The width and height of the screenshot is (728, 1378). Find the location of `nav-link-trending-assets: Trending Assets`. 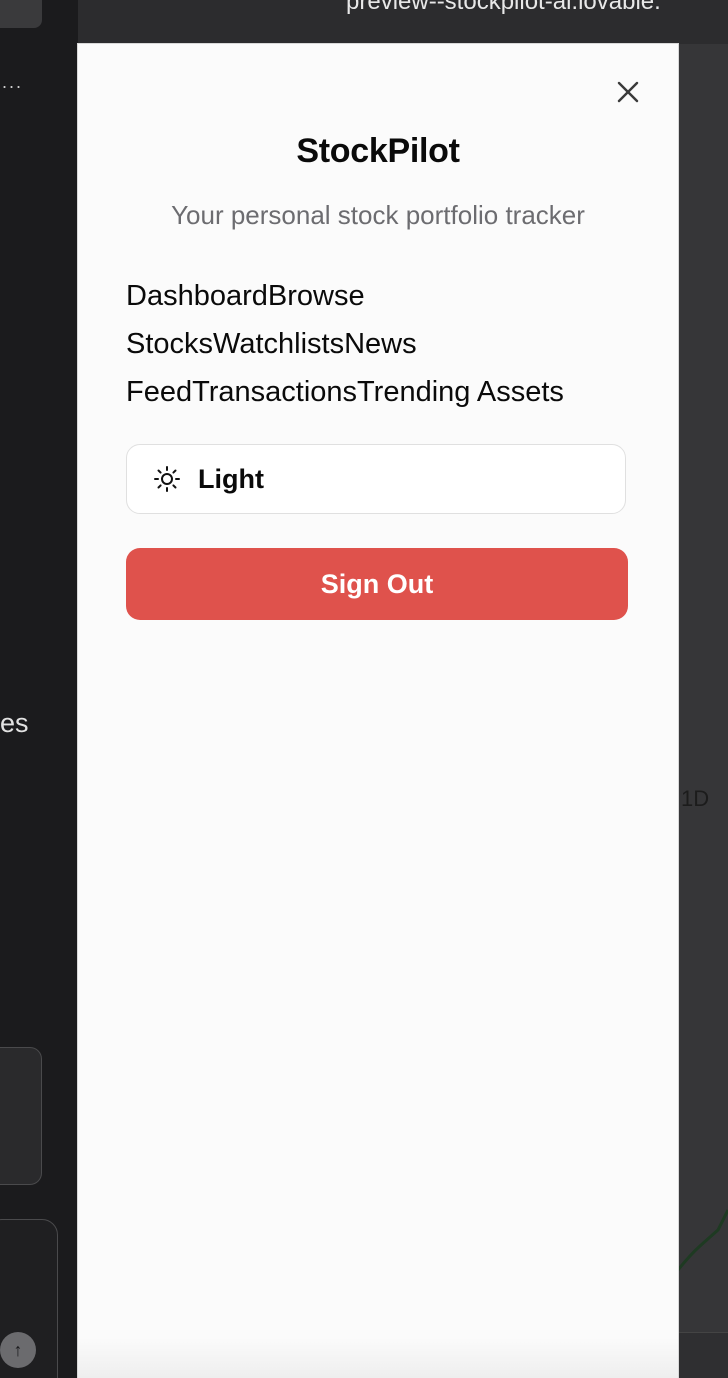

nav-link-trending-assets: Trending Assets is located at coordinates (460, 392).